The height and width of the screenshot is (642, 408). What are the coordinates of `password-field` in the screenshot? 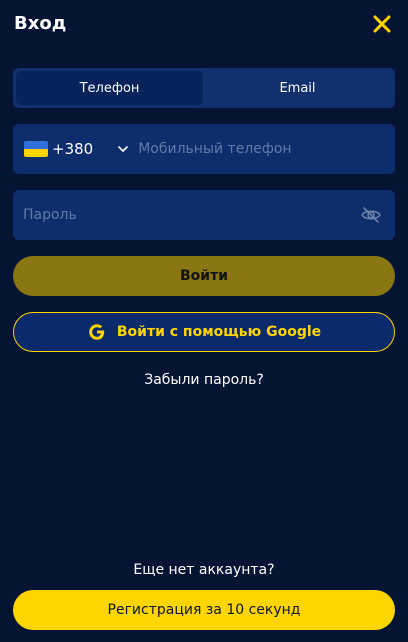 It's located at (204, 215).